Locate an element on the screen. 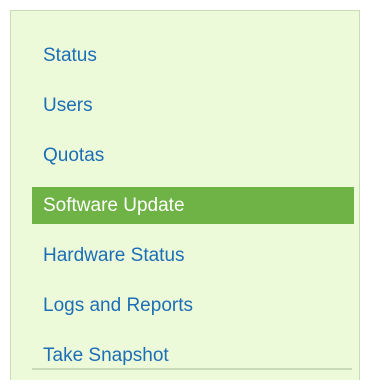 The height and width of the screenshot is (387, 370). menu-item-status: Status is located at coordinates (193, 55).